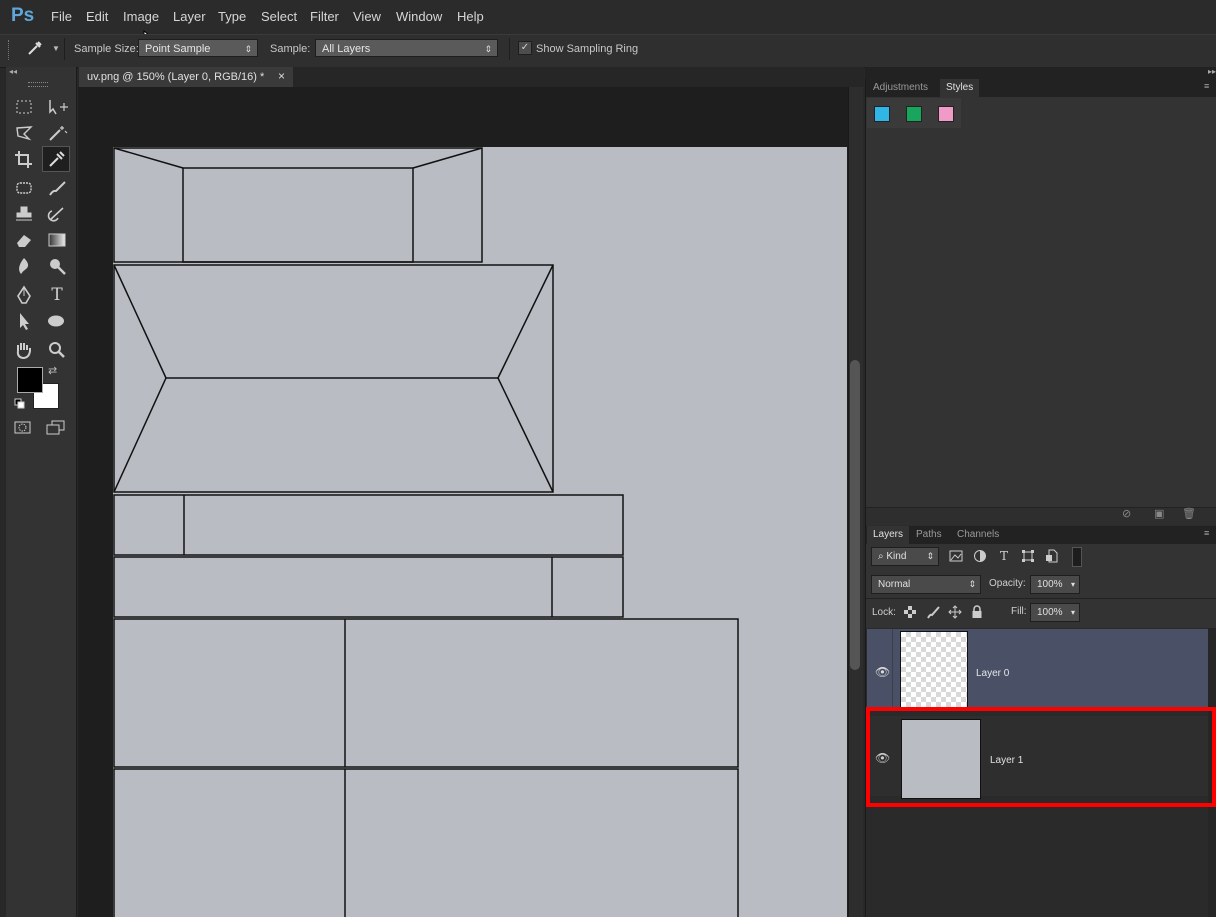  I want to click on layer-filter-kind-value: Kind, so click(896, 556).